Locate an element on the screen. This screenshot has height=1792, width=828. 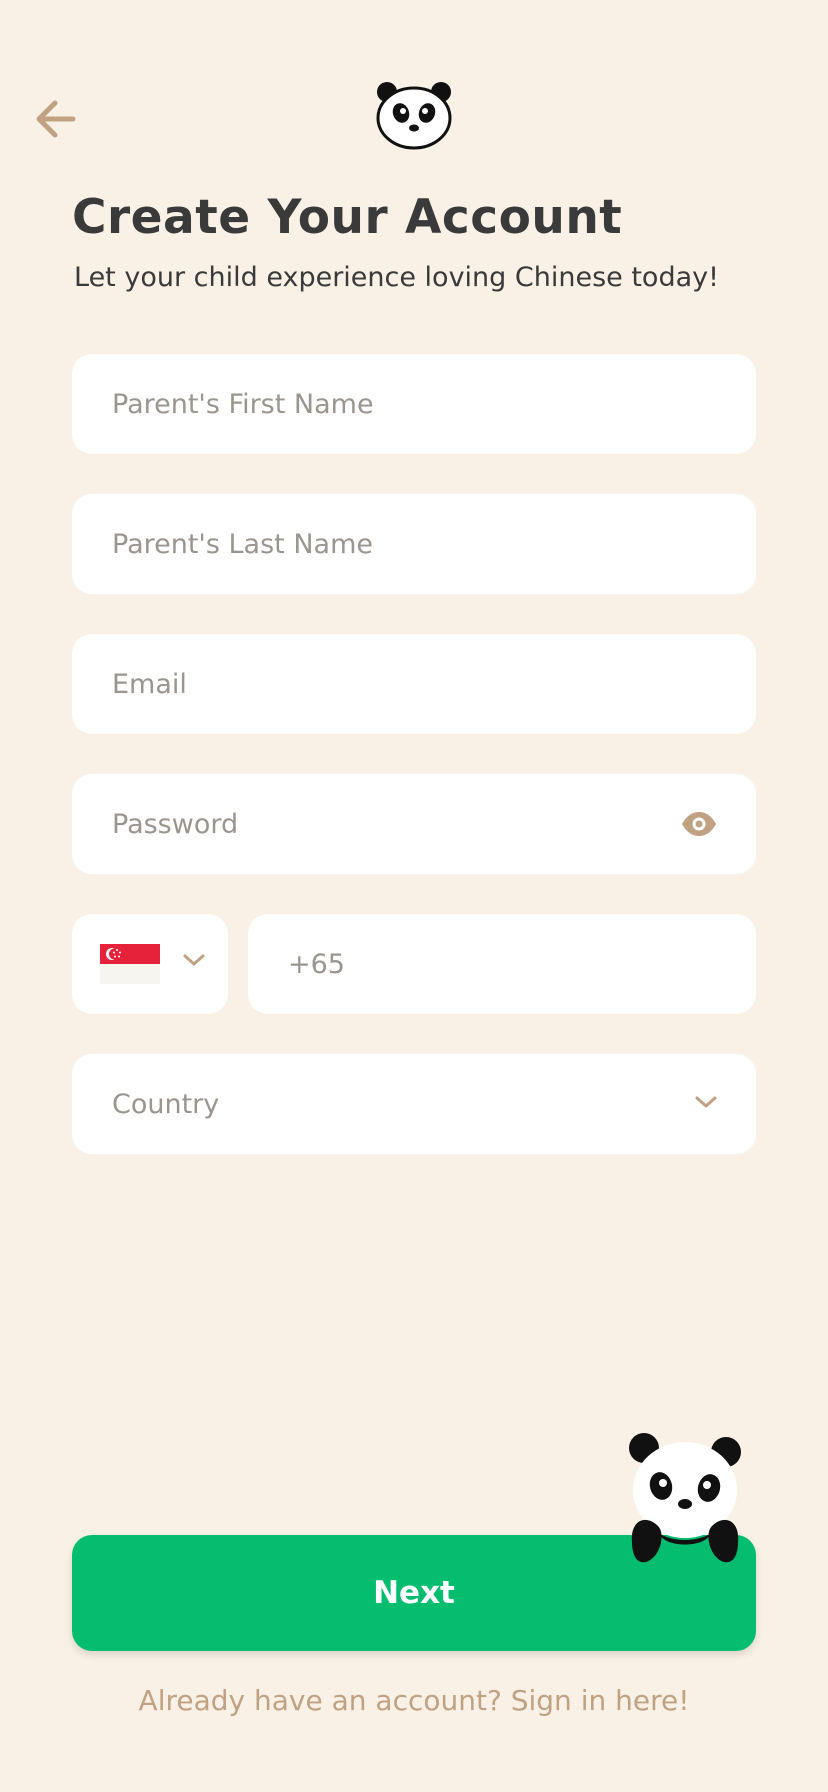
phone-input is located at coordinates (502, 964).